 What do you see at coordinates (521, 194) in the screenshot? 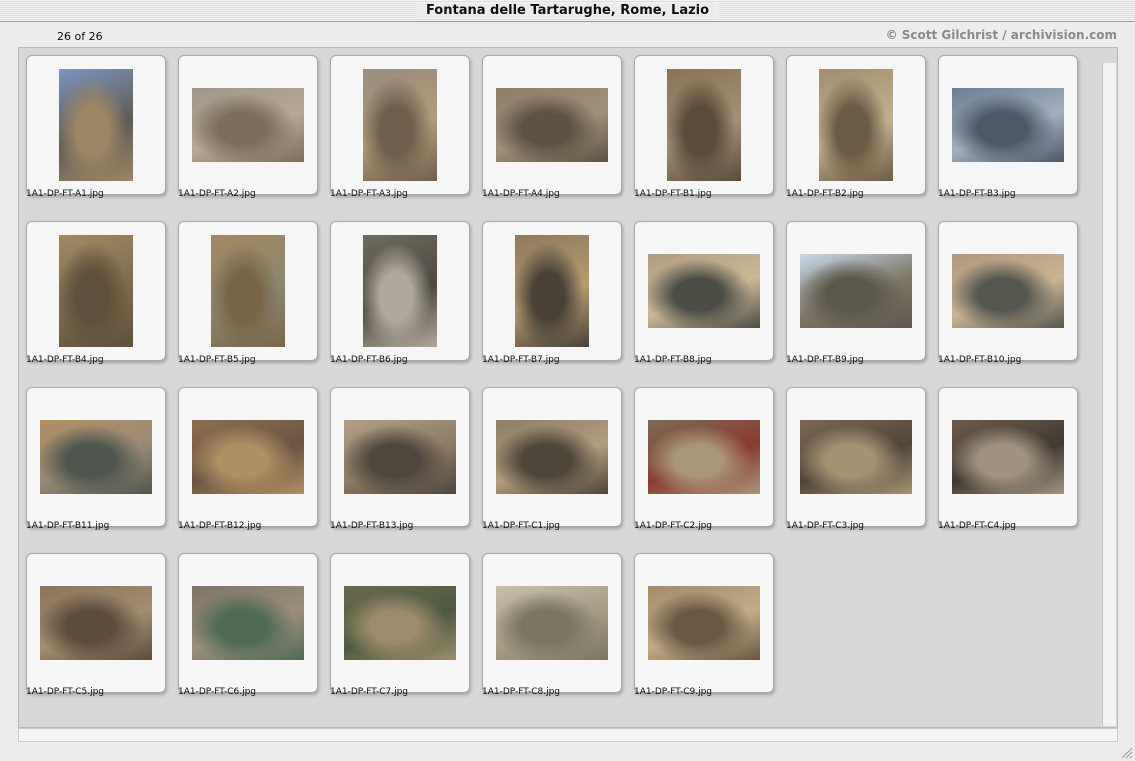
I see `thumbnail-filename: 1A1-DP-FT-A4.jpg` at bounding box center [521, 194].